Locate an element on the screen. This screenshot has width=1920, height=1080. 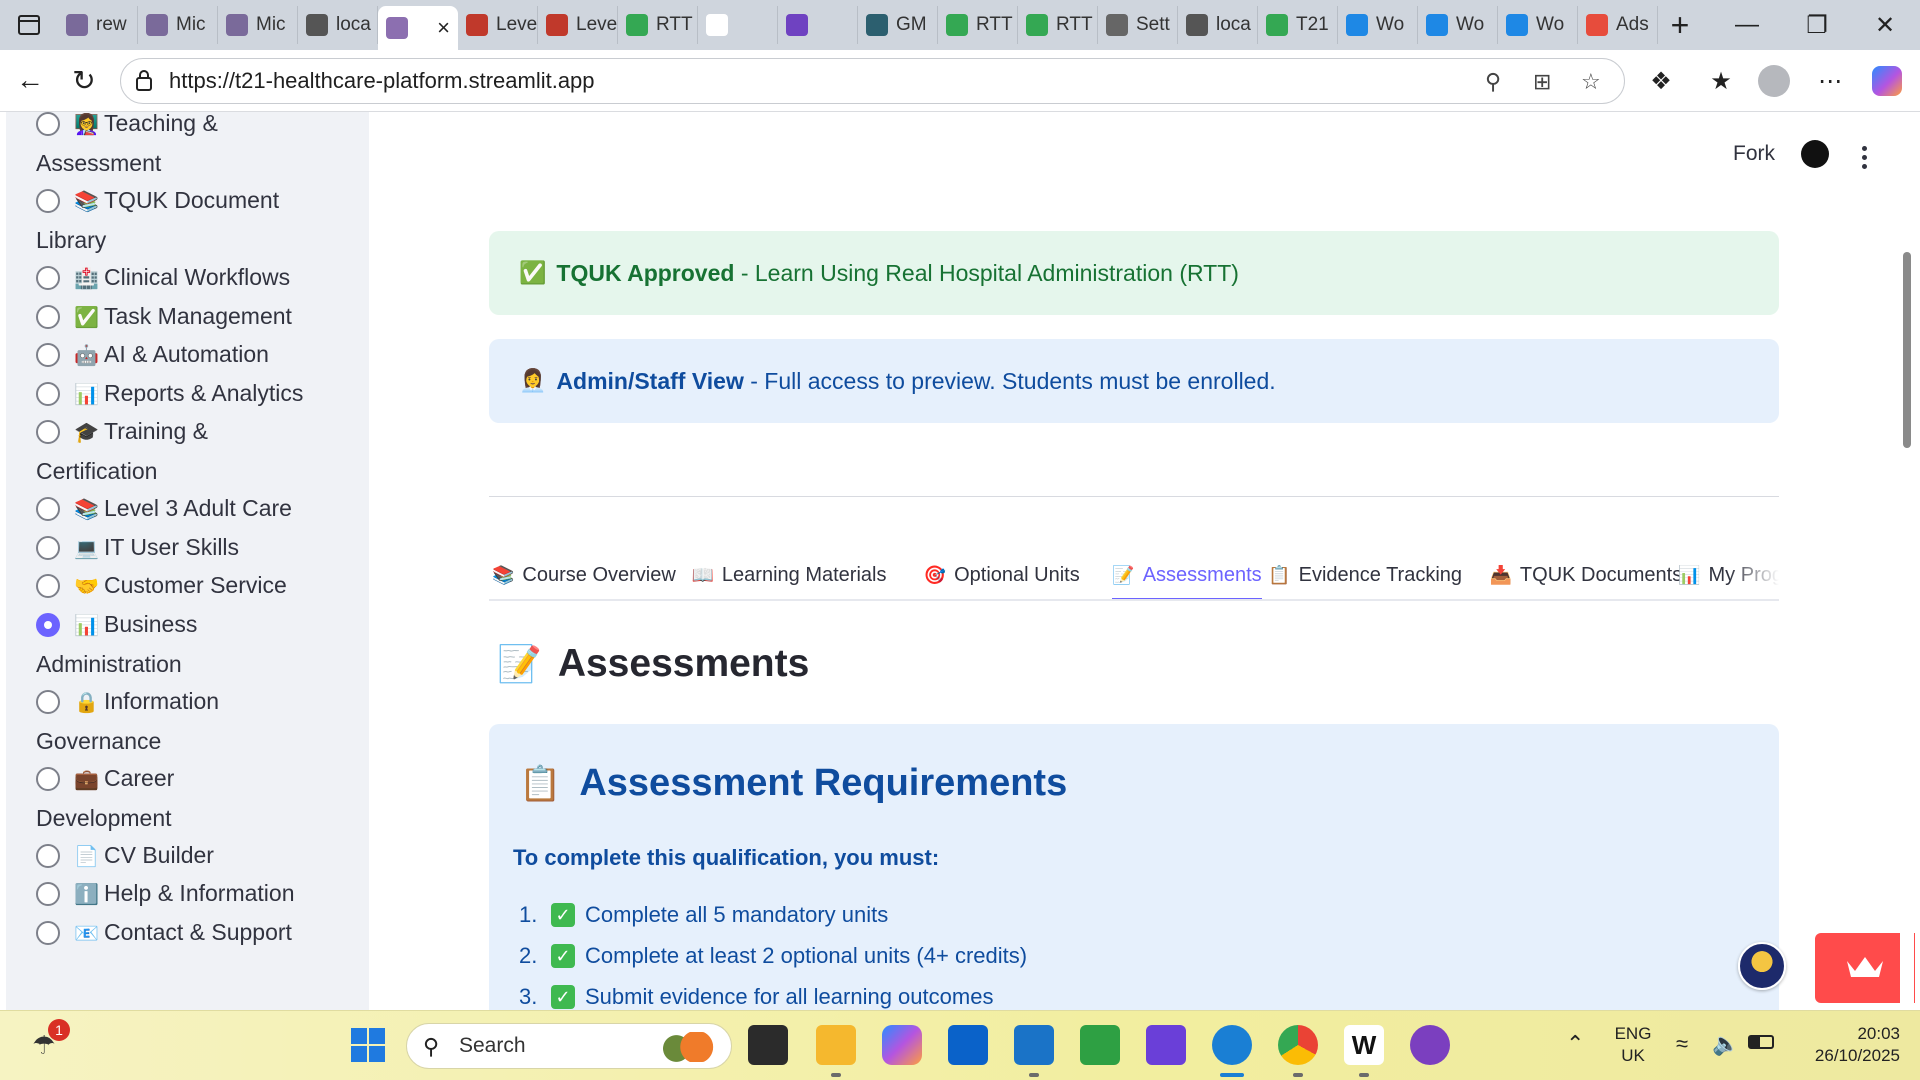
sidebar-item: 🤝 Customer Service is located at coordinates (201, 588).